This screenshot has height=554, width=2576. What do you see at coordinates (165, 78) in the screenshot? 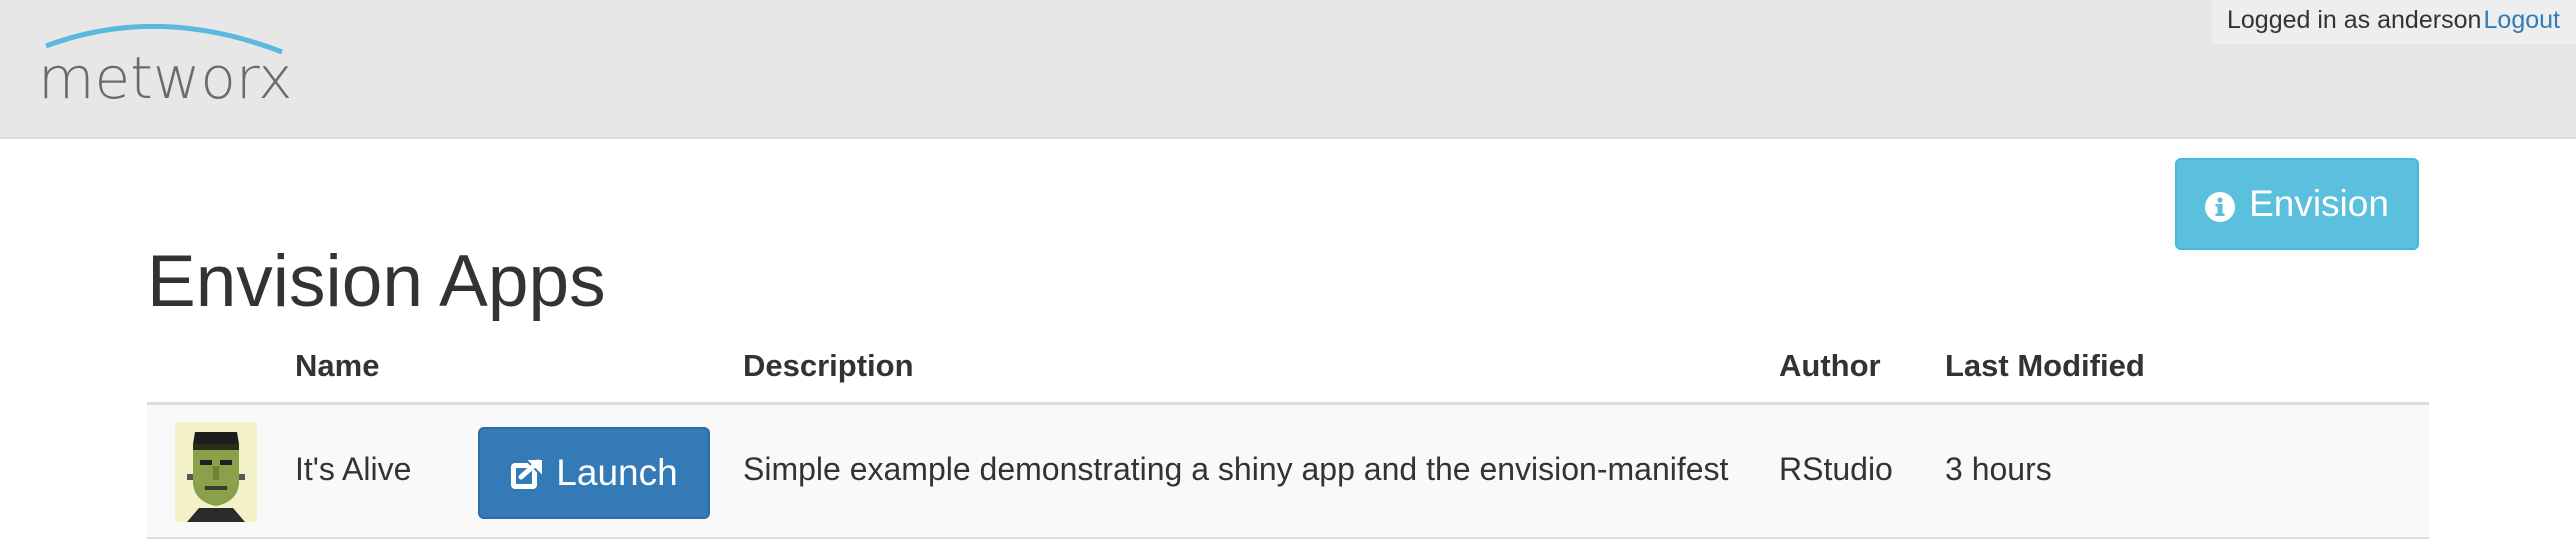
I see `logo-text: metworx` at bounding box center [165, 78].